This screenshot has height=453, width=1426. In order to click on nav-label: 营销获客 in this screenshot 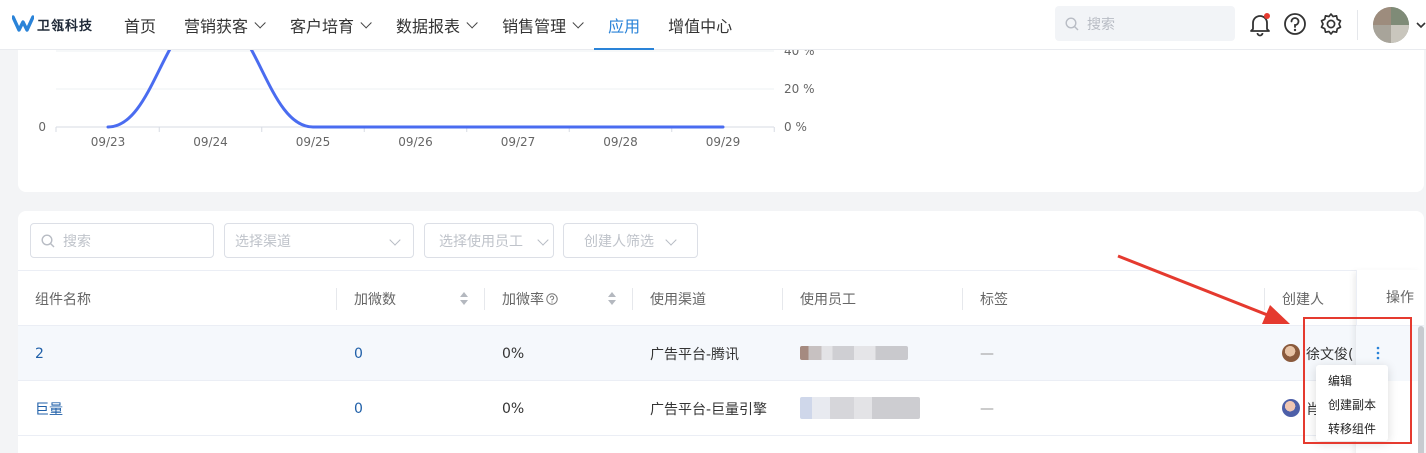, I will do `click(216, 26)`.